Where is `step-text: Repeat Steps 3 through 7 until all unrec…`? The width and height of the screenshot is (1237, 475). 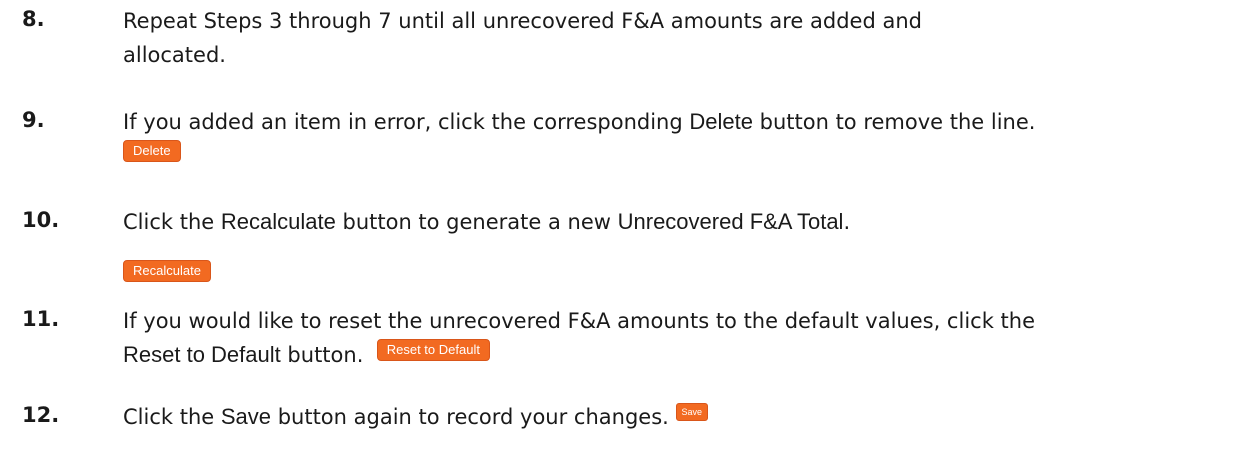 step-text: Repeat Steps 3 through 7 until all unrec… is located at coordinates (673, 38).